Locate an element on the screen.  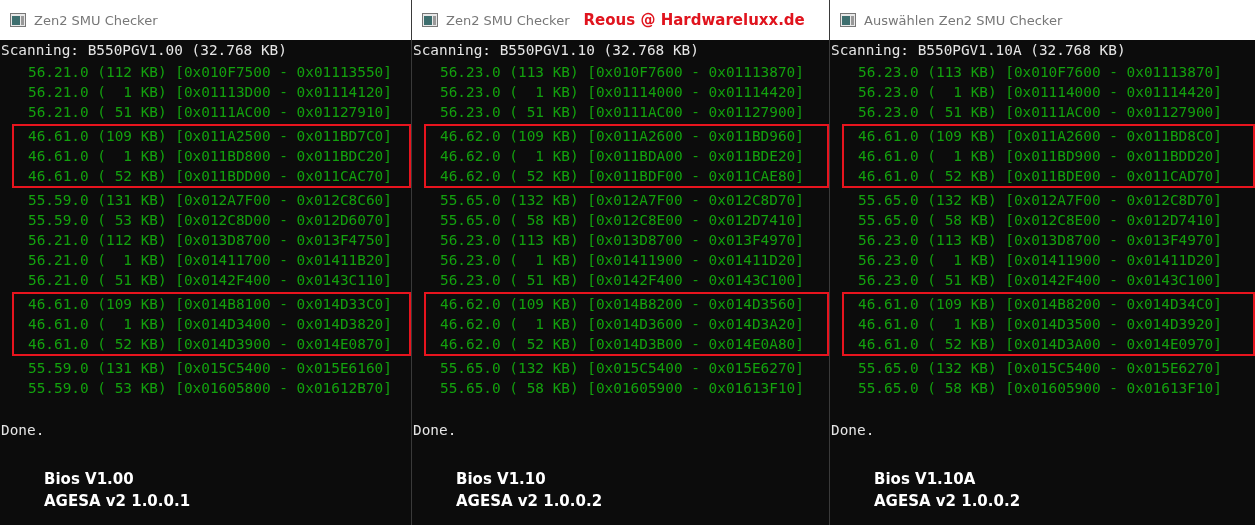
module-entry: 55.59.0 (131 KB) [0x015C5400 - 0x015E6160] is located at coordinates (210, 368).